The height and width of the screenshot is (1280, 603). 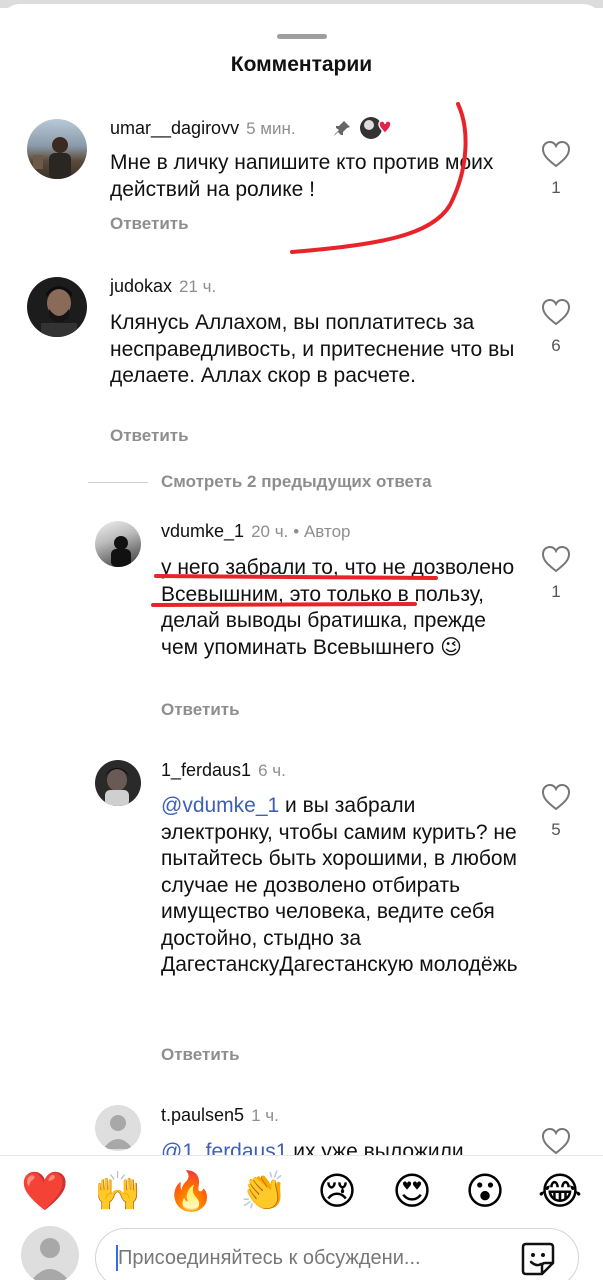 What do you see at coordinates (206, 770) in the screenshot?
I see `username: 1_ferdaus1` at bounding box center [206, 770].